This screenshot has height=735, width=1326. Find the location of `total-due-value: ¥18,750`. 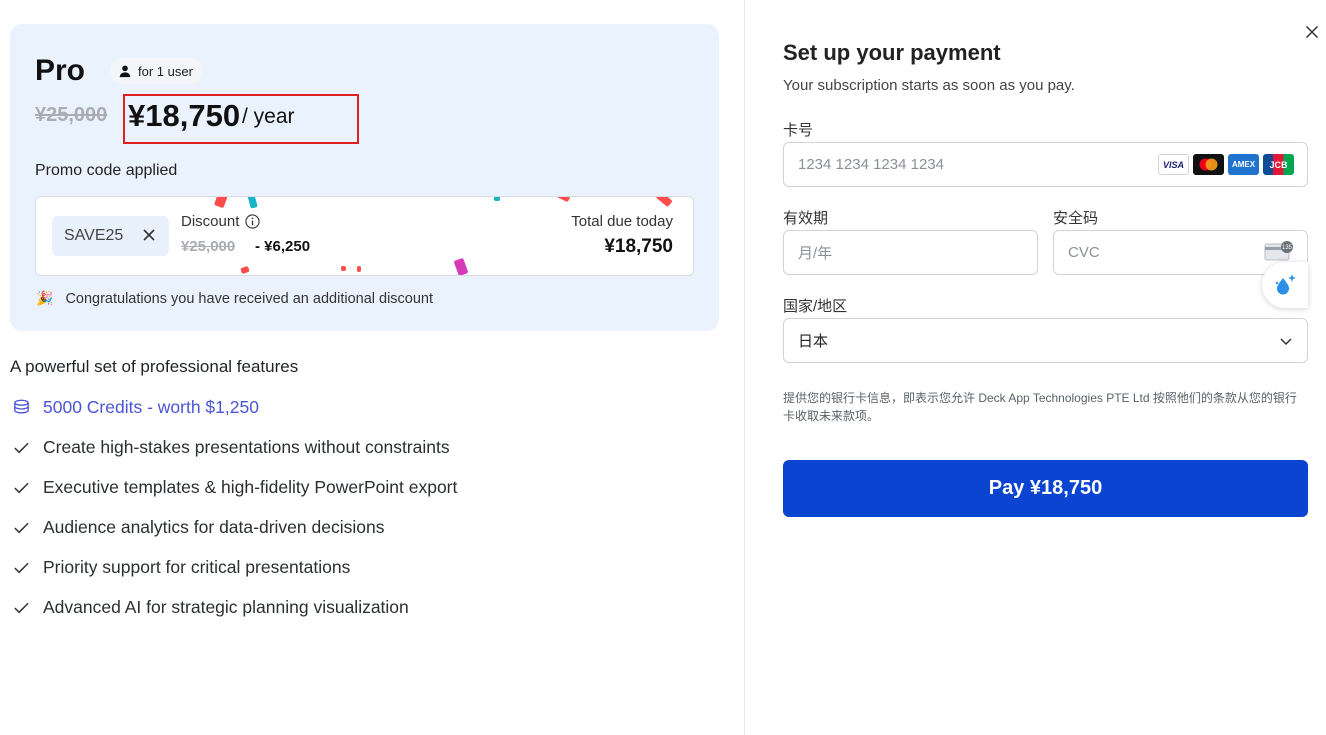

total-due-value: ¥18,750 is located at coordinates (638, 246).